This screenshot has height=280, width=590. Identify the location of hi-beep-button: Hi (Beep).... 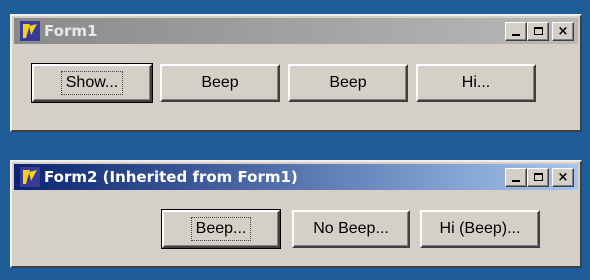
(480, 229).